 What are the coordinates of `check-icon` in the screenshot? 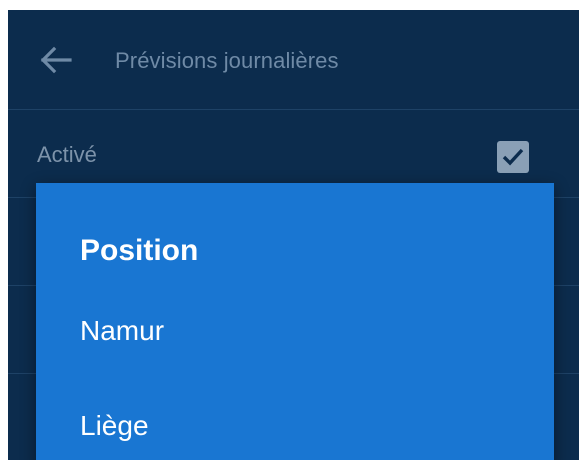 It's located at (513, 157).